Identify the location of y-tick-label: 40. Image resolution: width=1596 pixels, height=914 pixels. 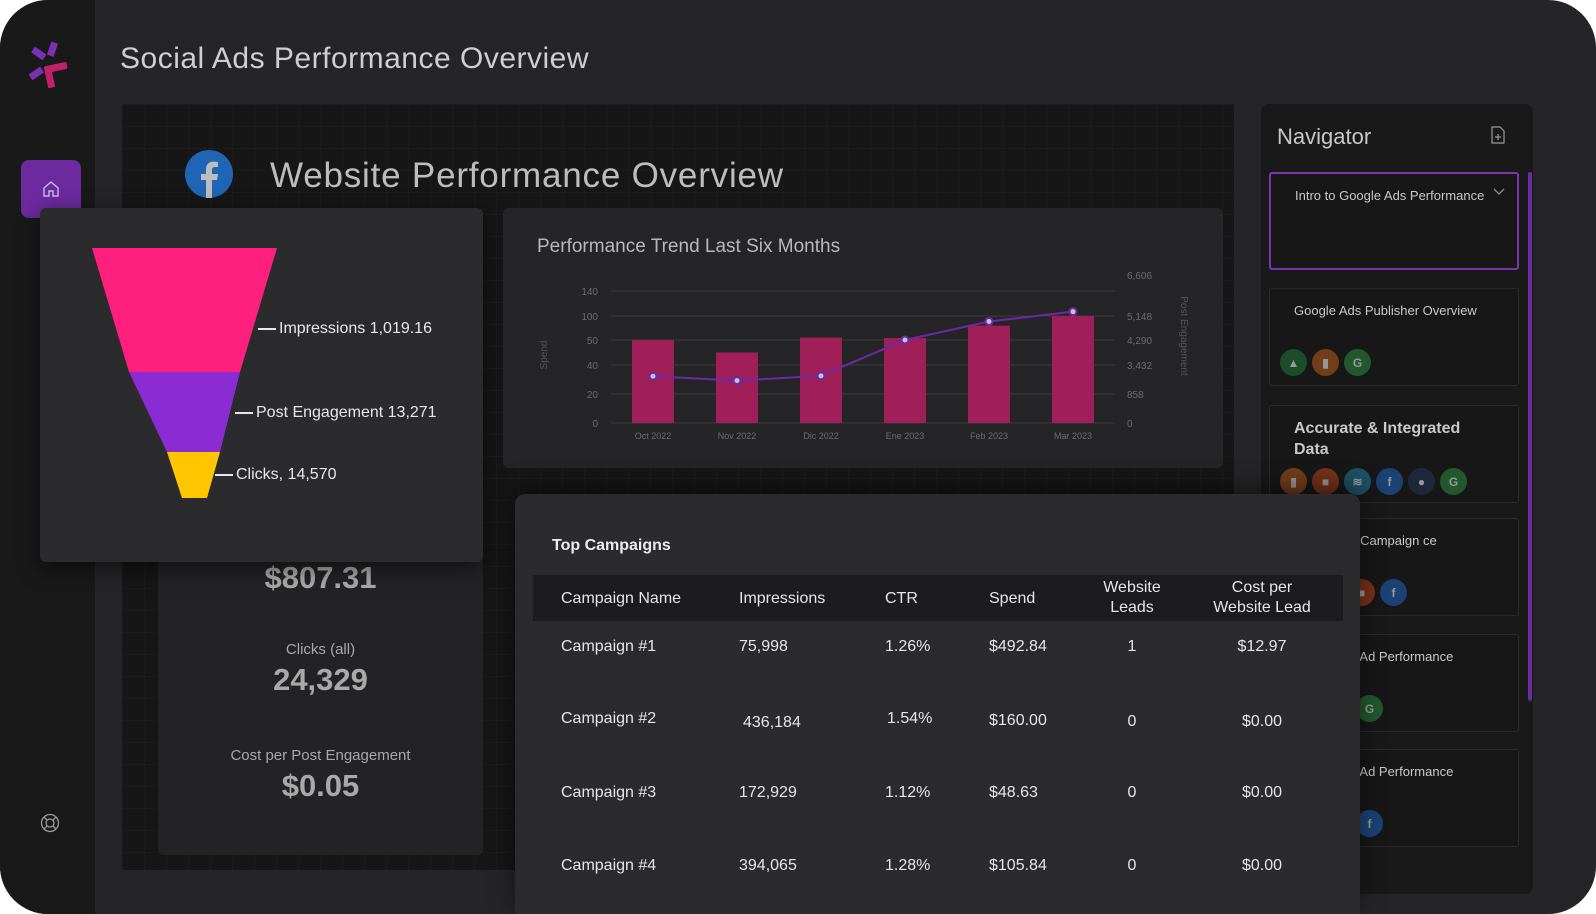
(593, 366).